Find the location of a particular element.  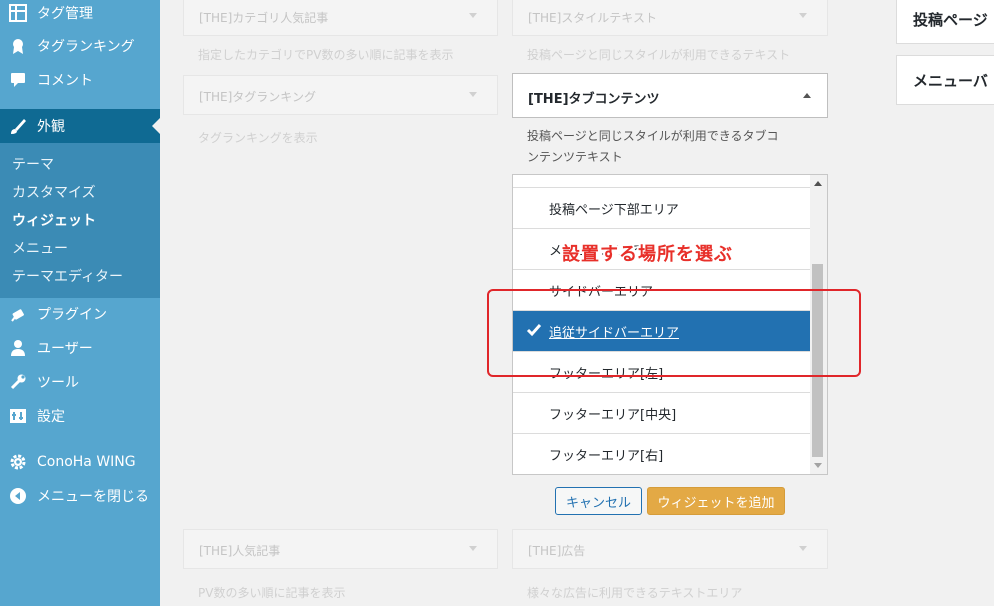

widget-style-text: [THE]スタイルテキスト is located at coordinates (670, 18).